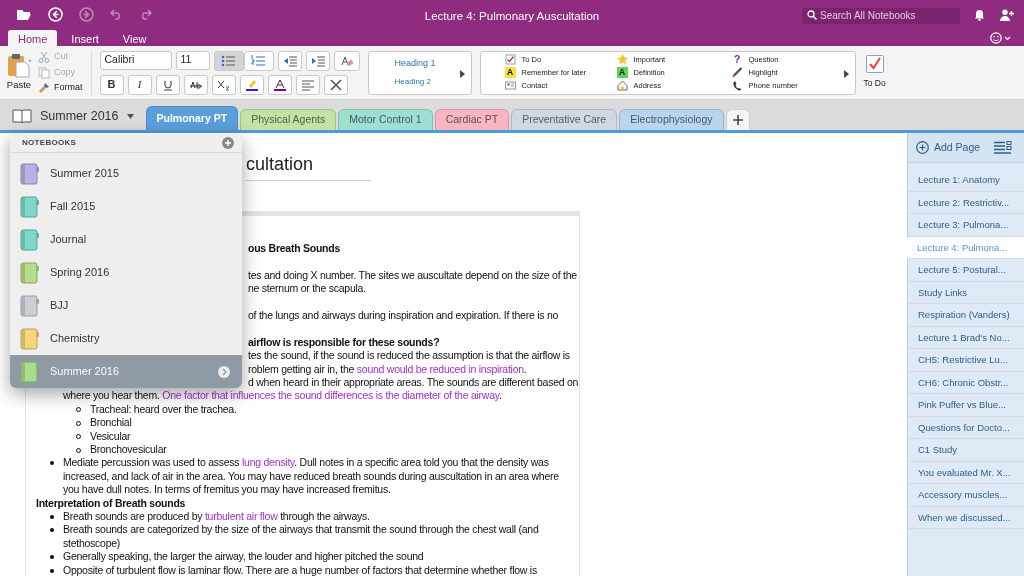 This screenshot has width=1024, height=576. I want to click on note-text-line: Generally speaking, the larger the airway, the louder and higher pitched the sound, so click(243, 557).